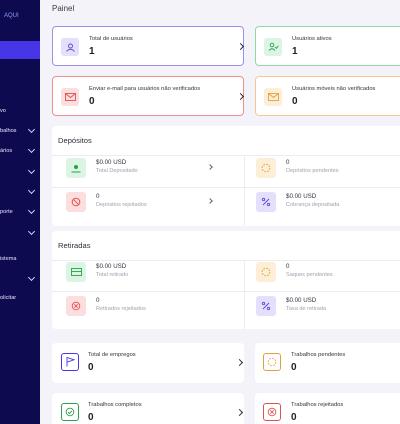  Describe the element at coordinates (313, 205) in the screenshot. I see `item-label: Cobrança depositada` at that location.